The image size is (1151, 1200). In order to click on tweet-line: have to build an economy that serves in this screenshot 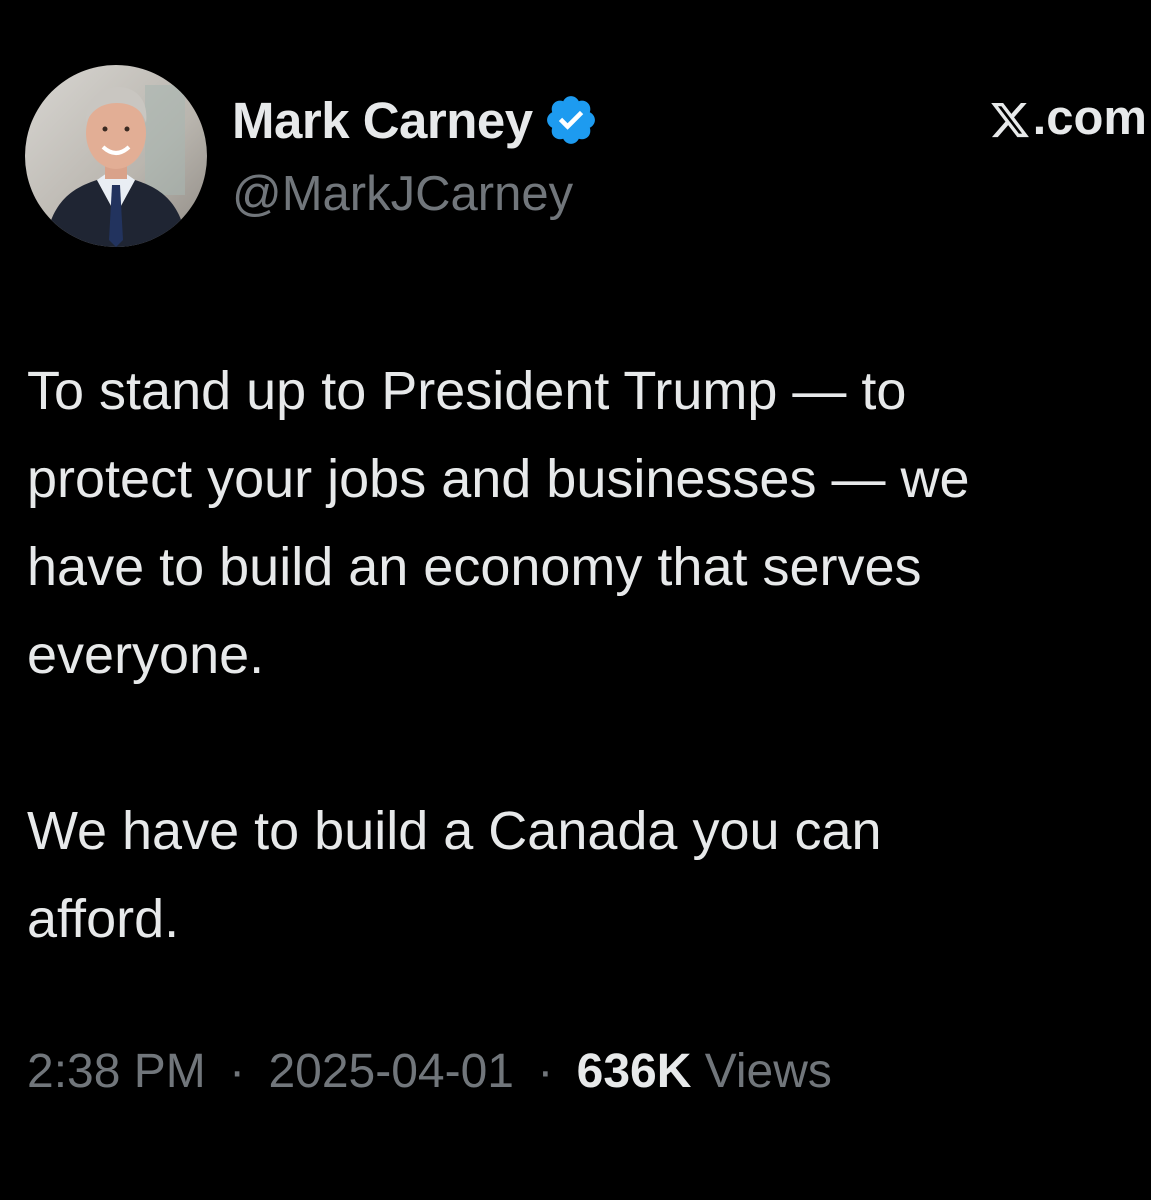, I will do `click(474, 567)`.